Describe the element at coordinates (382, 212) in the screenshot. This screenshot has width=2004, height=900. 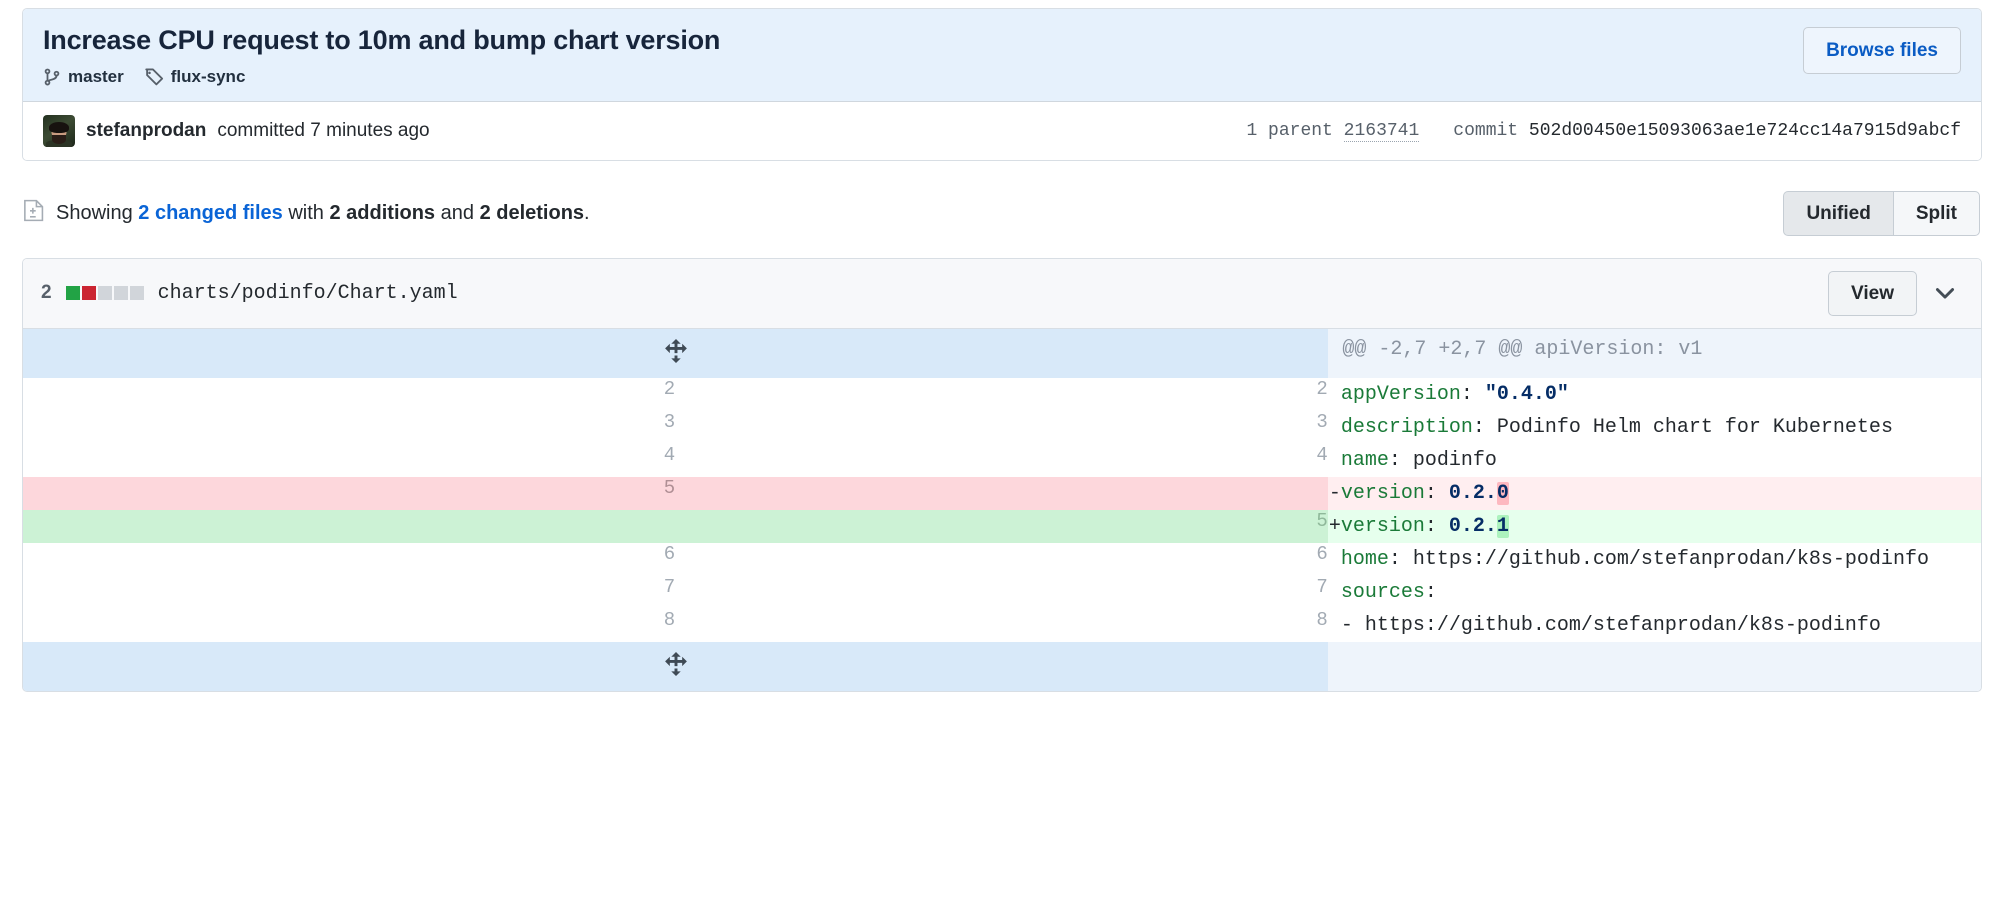
I see `additions-count: 2 additions` at that location.